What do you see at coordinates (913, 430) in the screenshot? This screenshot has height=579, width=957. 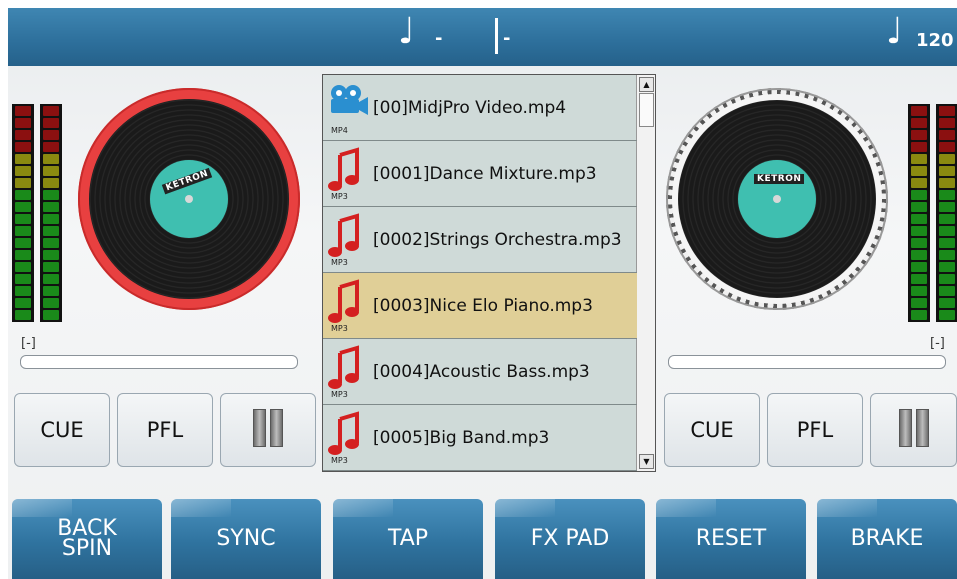 I see `right-pause-button` at bounding box center [913, 430].